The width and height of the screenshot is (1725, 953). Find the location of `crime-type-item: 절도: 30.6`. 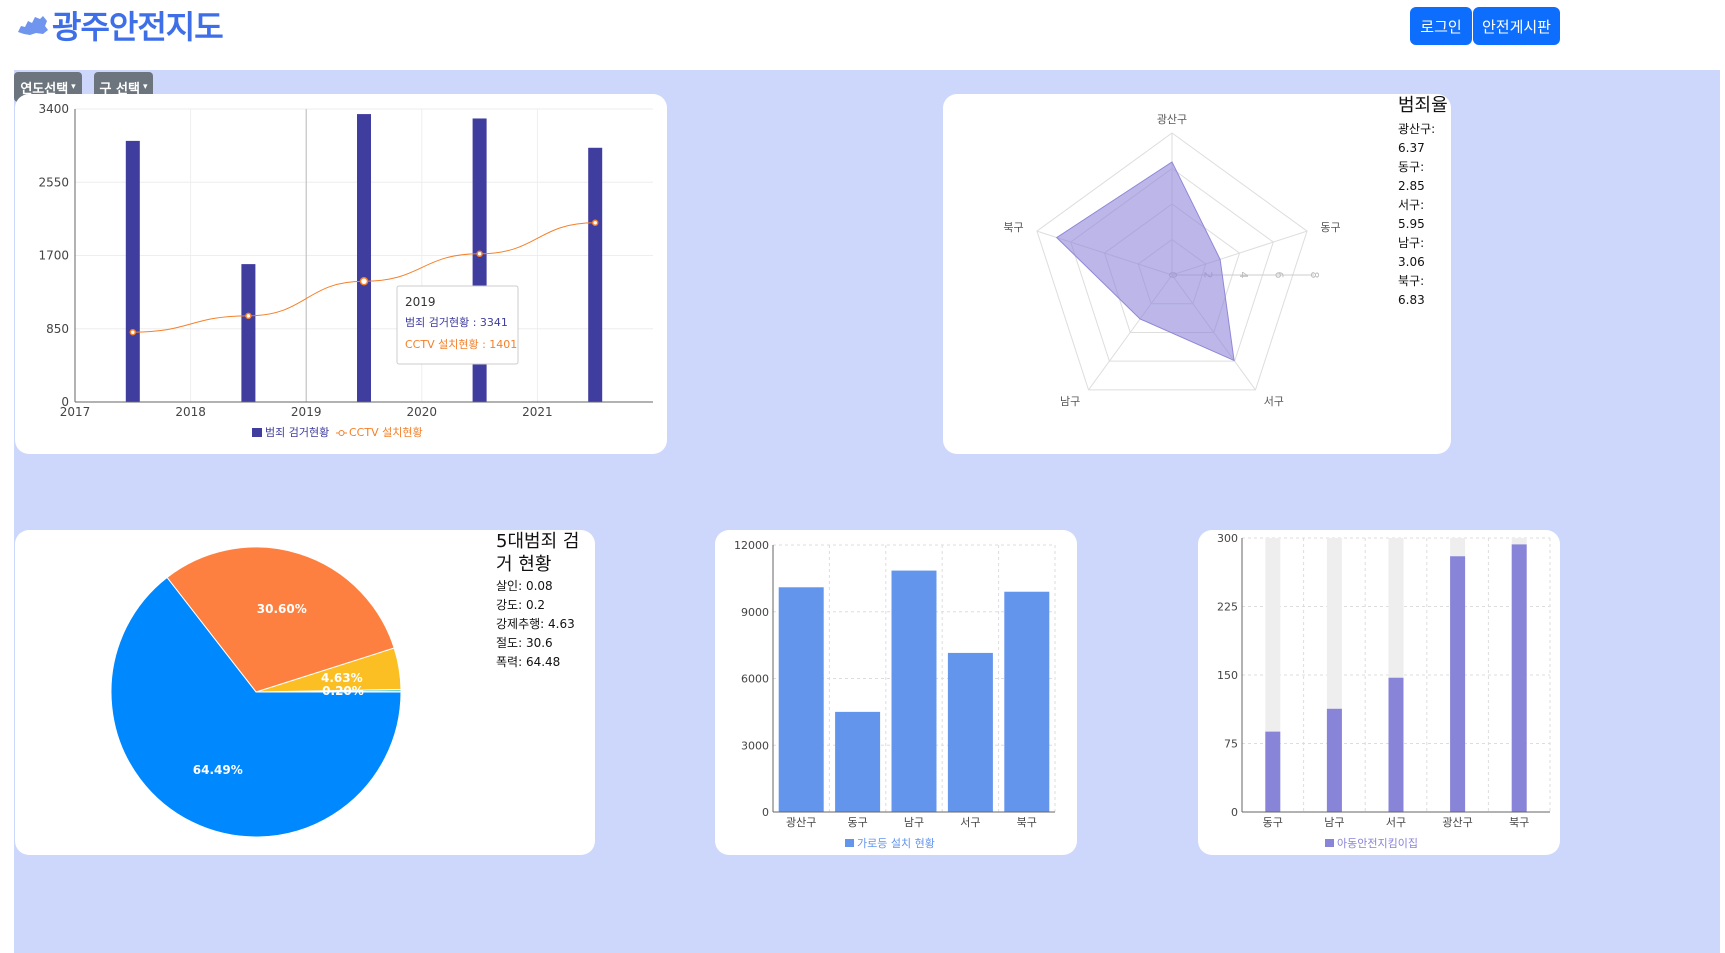

crime-type-item: 절도: 30.6 is located at coordinates (524, 643).